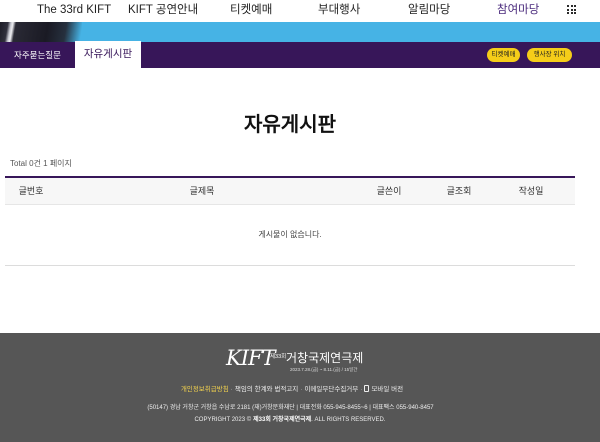 This screenshot has height=442, width=600. I want to click on mobile-version-link: 모바일 버전, so click(384, 389).